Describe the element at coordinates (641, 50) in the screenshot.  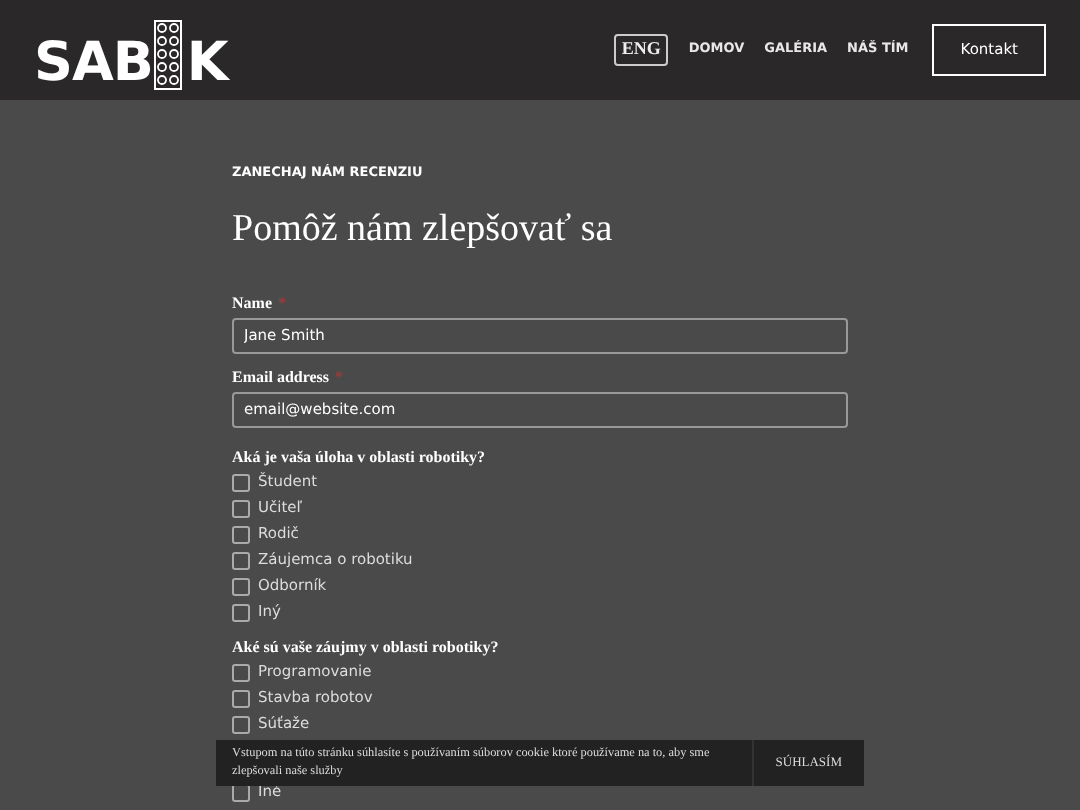
I see `language-link: ENG` at that location.